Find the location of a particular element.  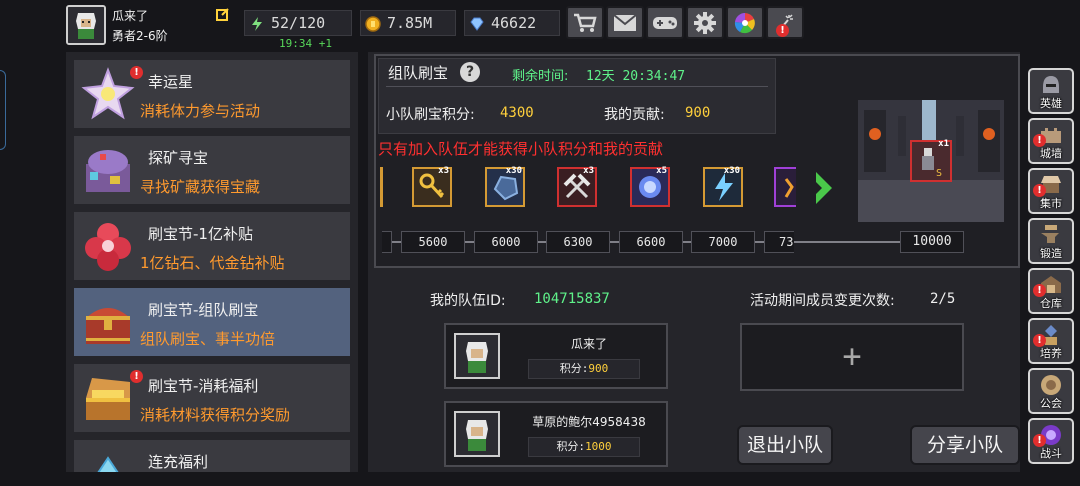

reward-slot-key: x3 is located at coordinates (432, 186).